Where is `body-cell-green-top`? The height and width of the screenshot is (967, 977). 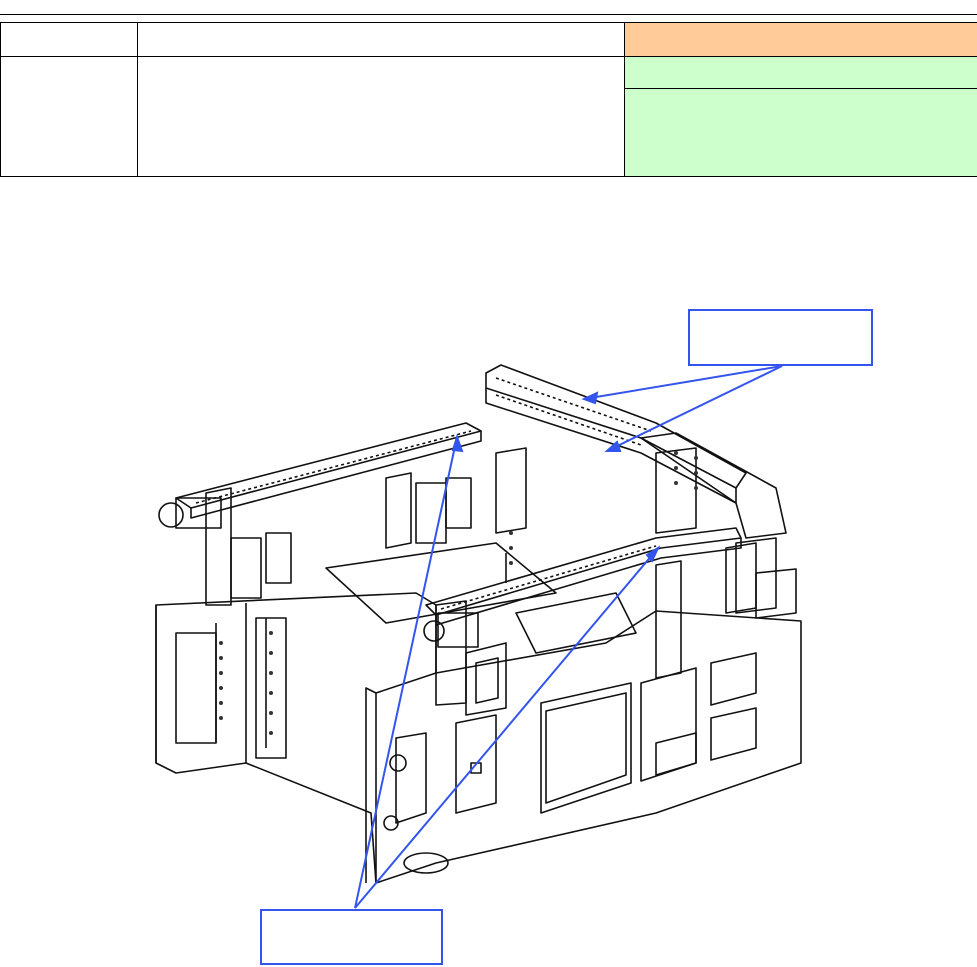 body-cell-green-top is located at coordinates (800, 72).